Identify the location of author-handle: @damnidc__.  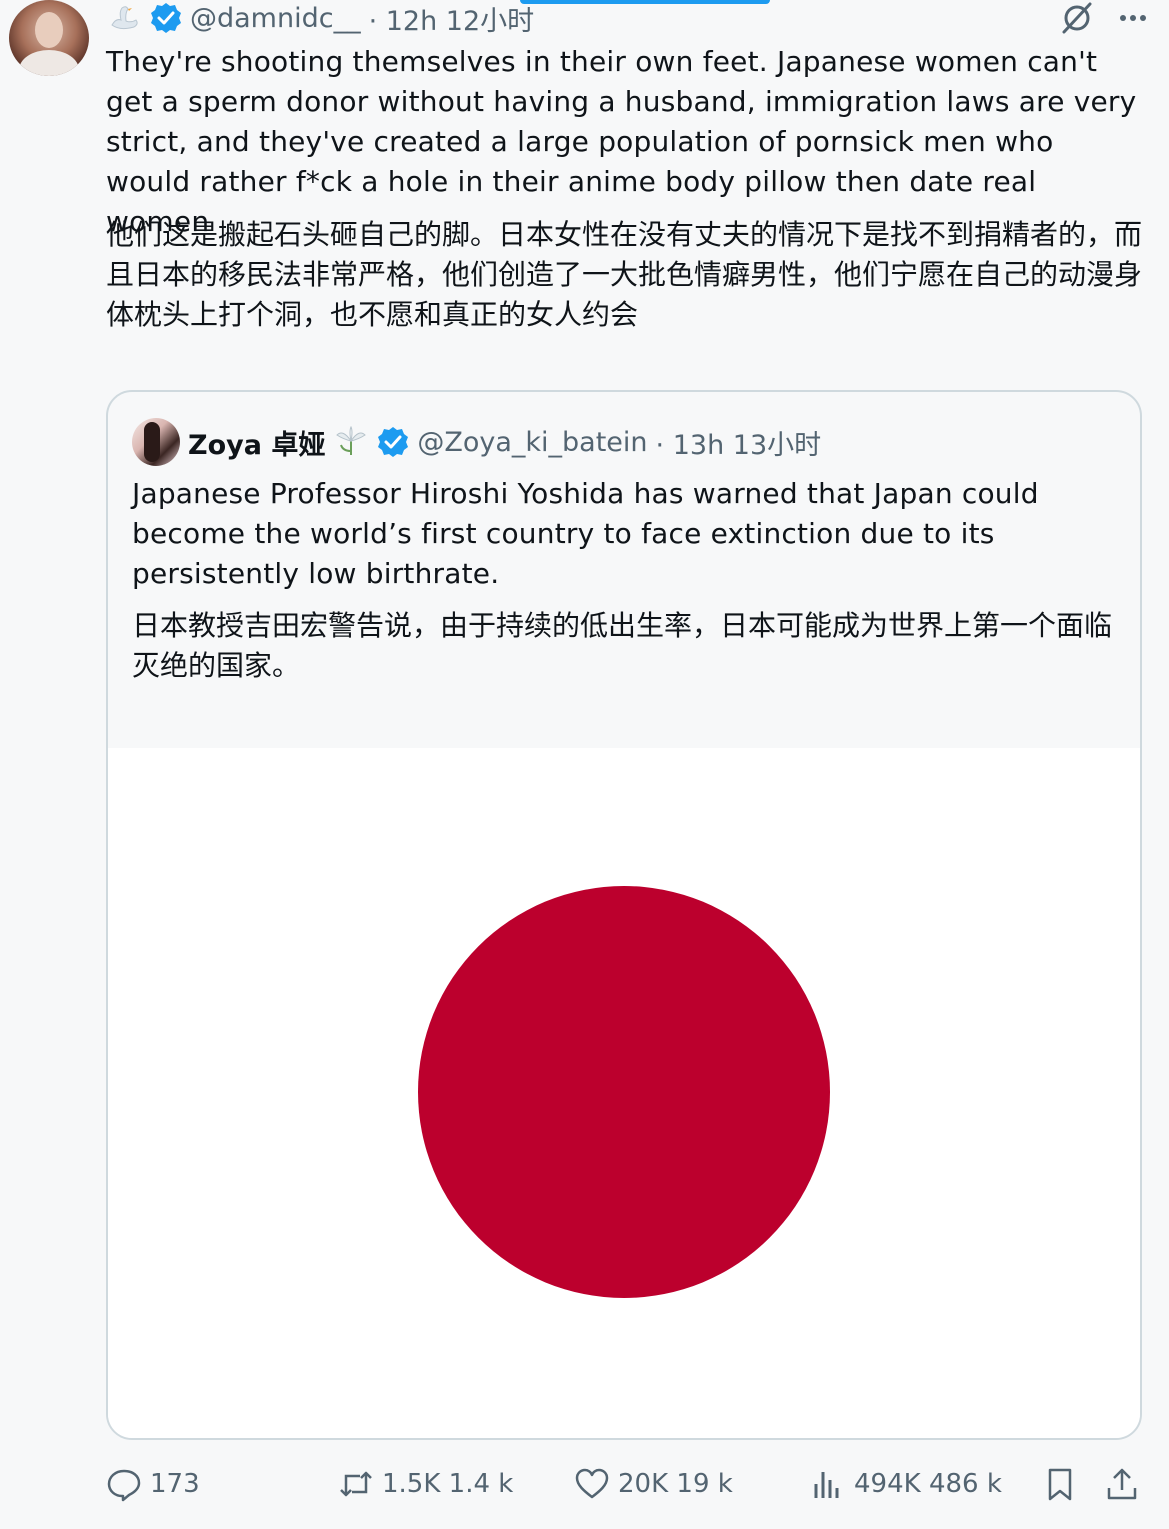
(275, 18).